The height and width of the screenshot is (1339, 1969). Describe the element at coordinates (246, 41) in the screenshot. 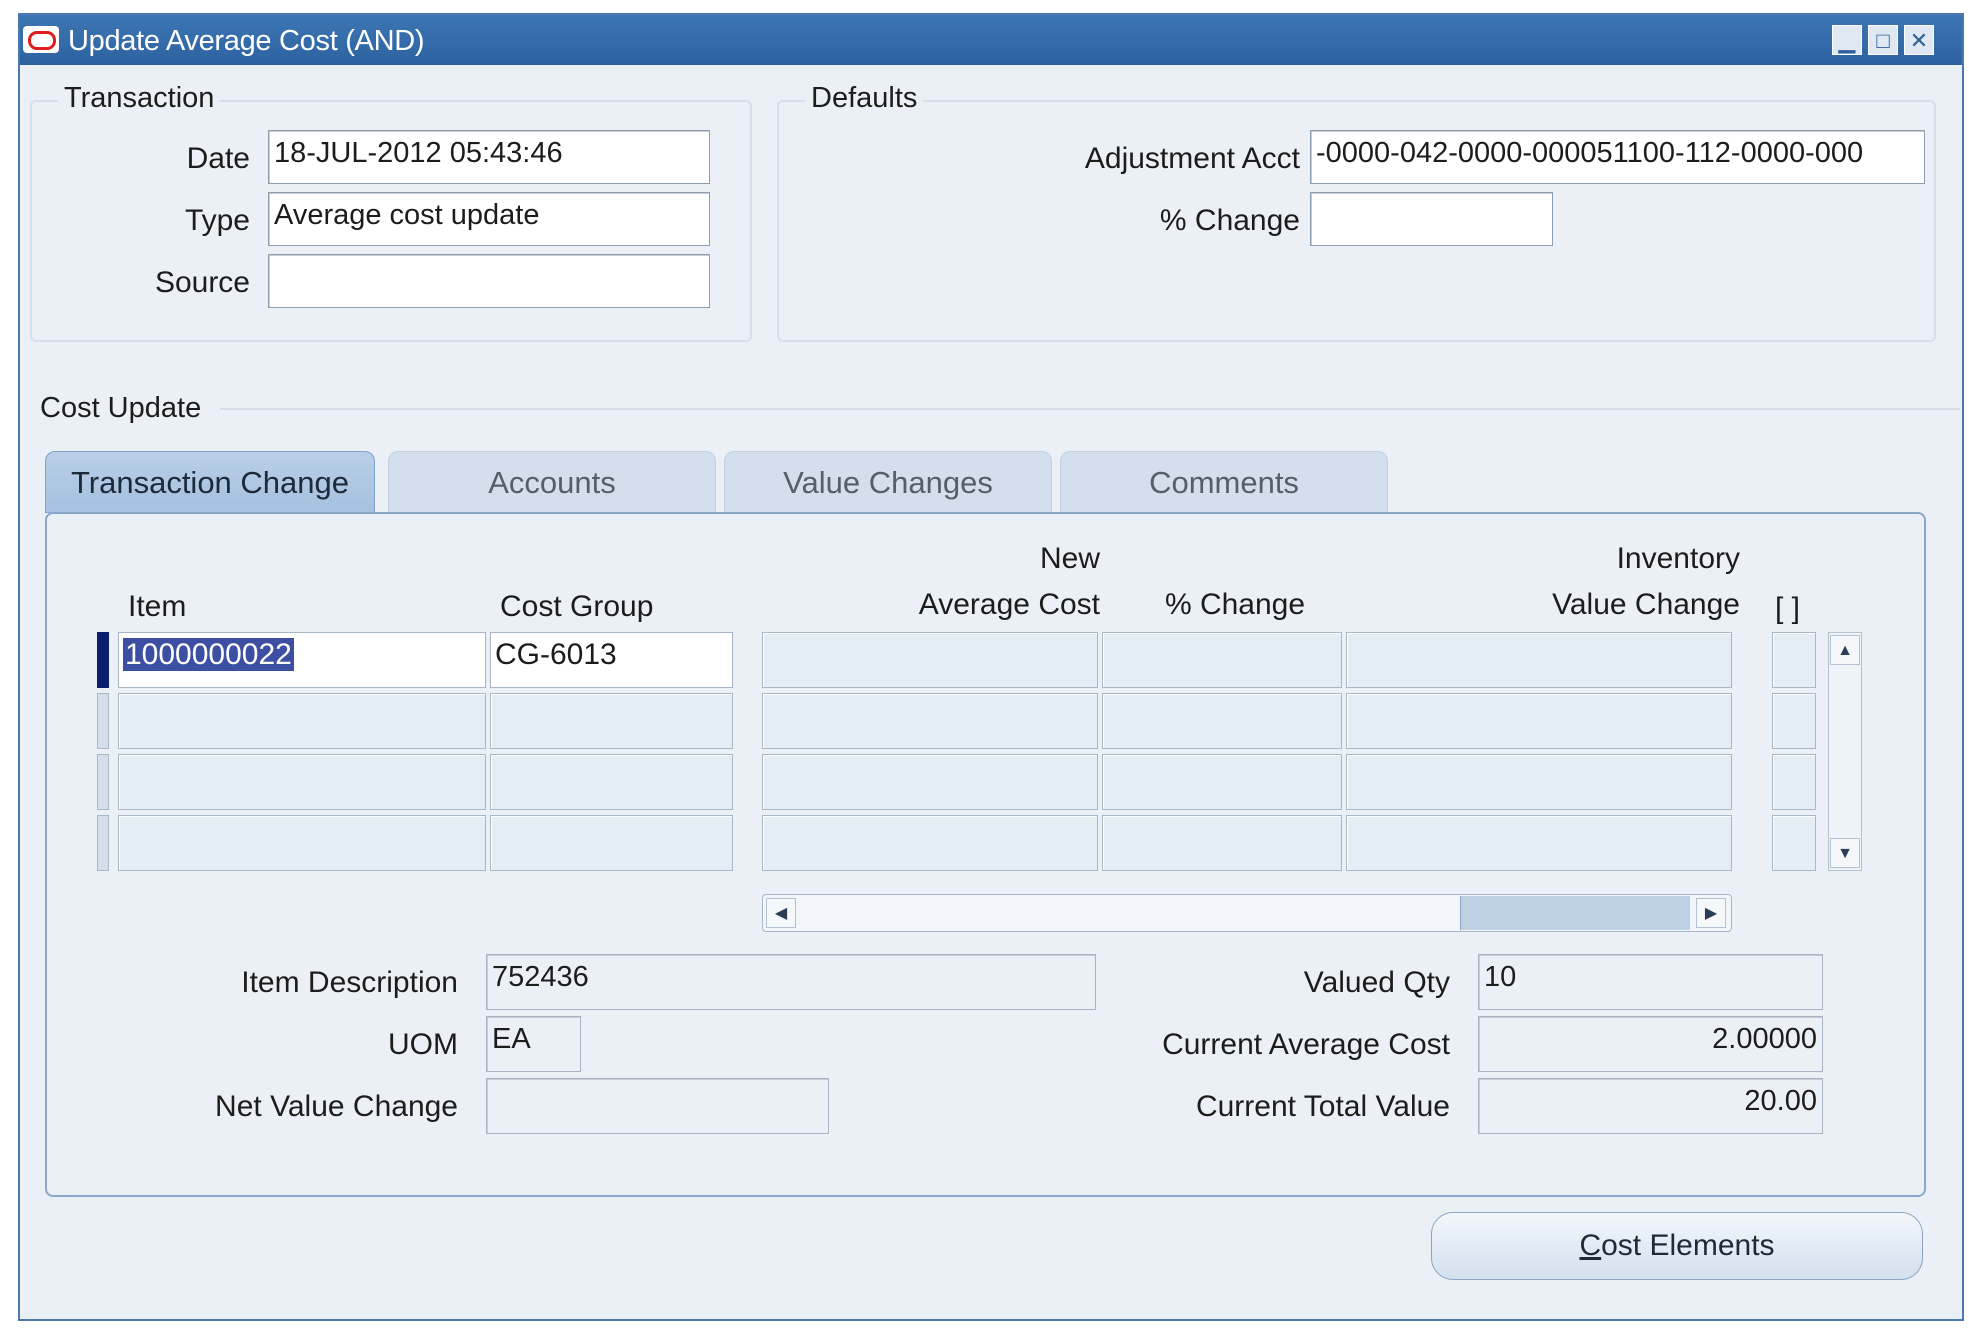

I see `window-title: Update Average Cost (AND)` at that location.